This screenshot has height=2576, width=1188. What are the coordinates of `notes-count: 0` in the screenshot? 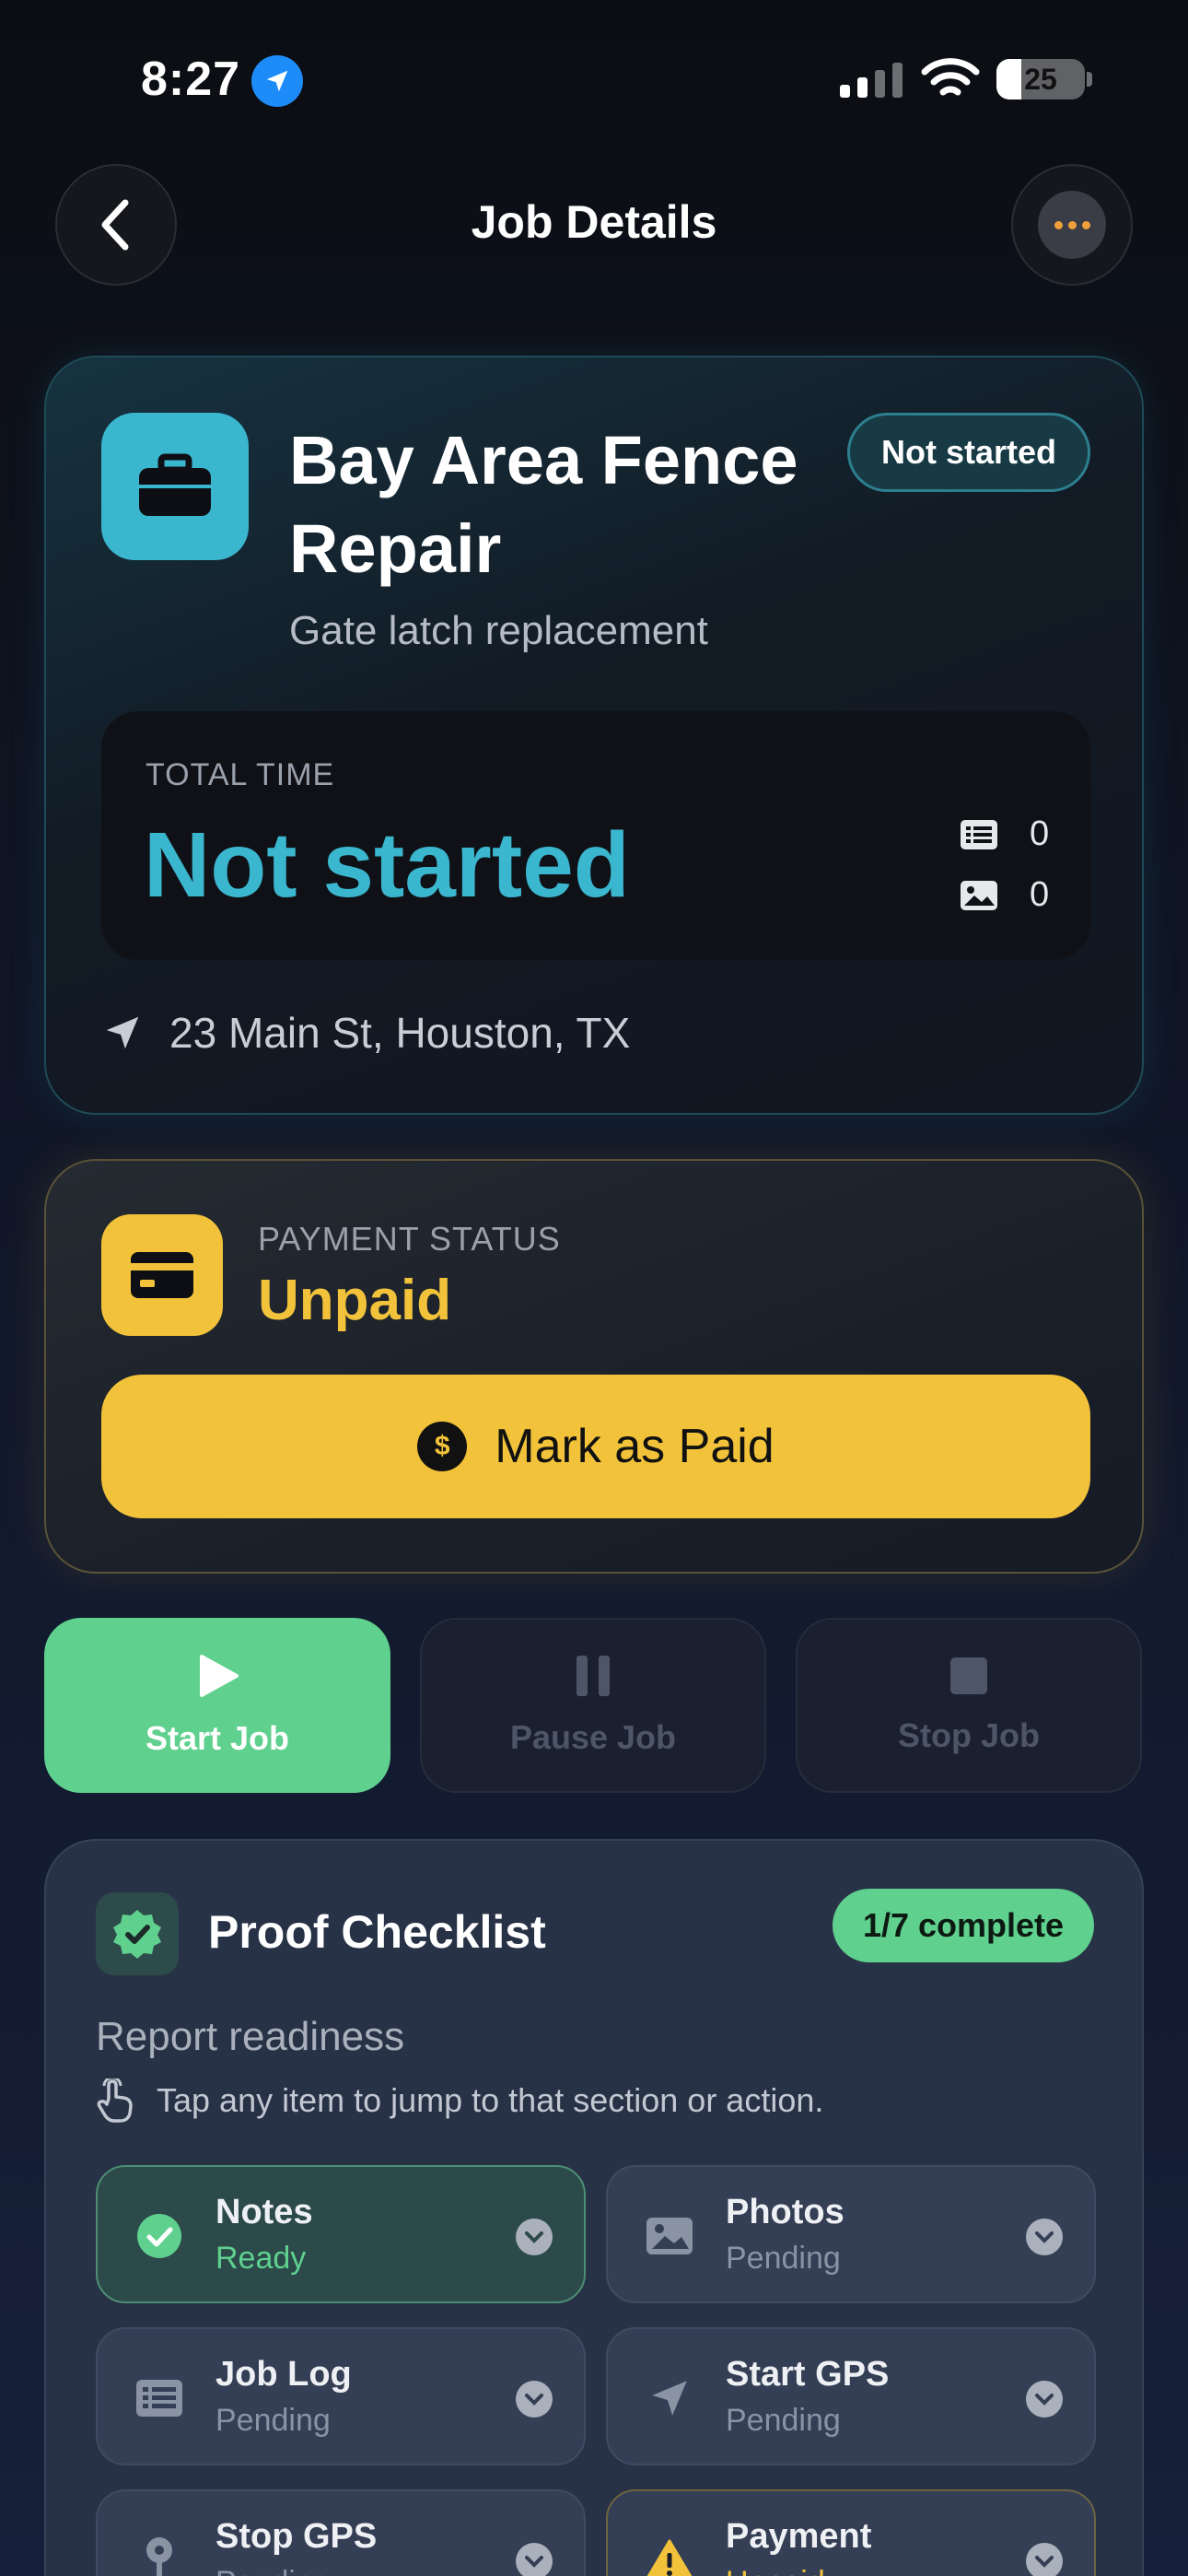 It's located at (1040, 833).